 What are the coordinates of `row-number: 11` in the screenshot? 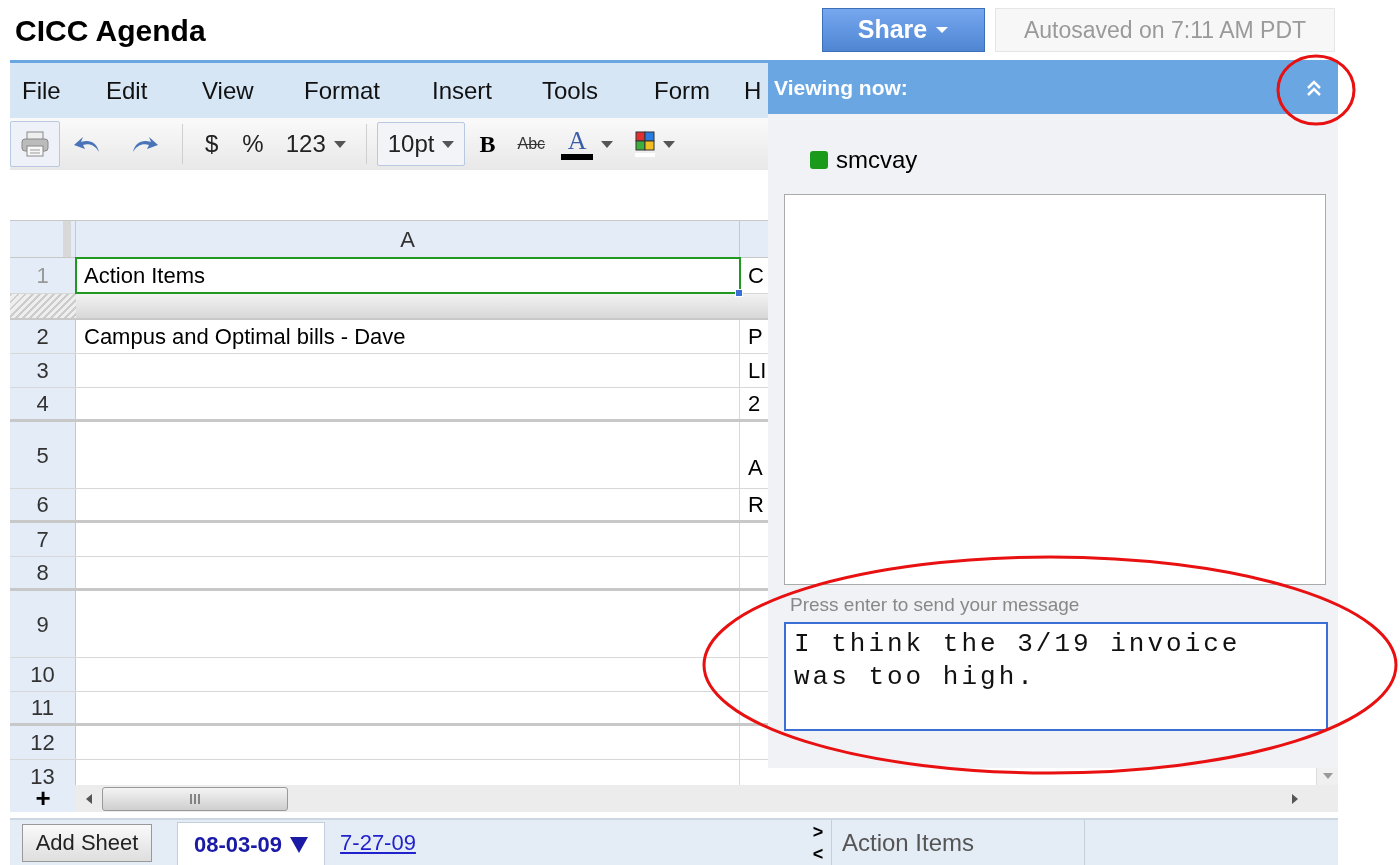 It's located at (43, 707).